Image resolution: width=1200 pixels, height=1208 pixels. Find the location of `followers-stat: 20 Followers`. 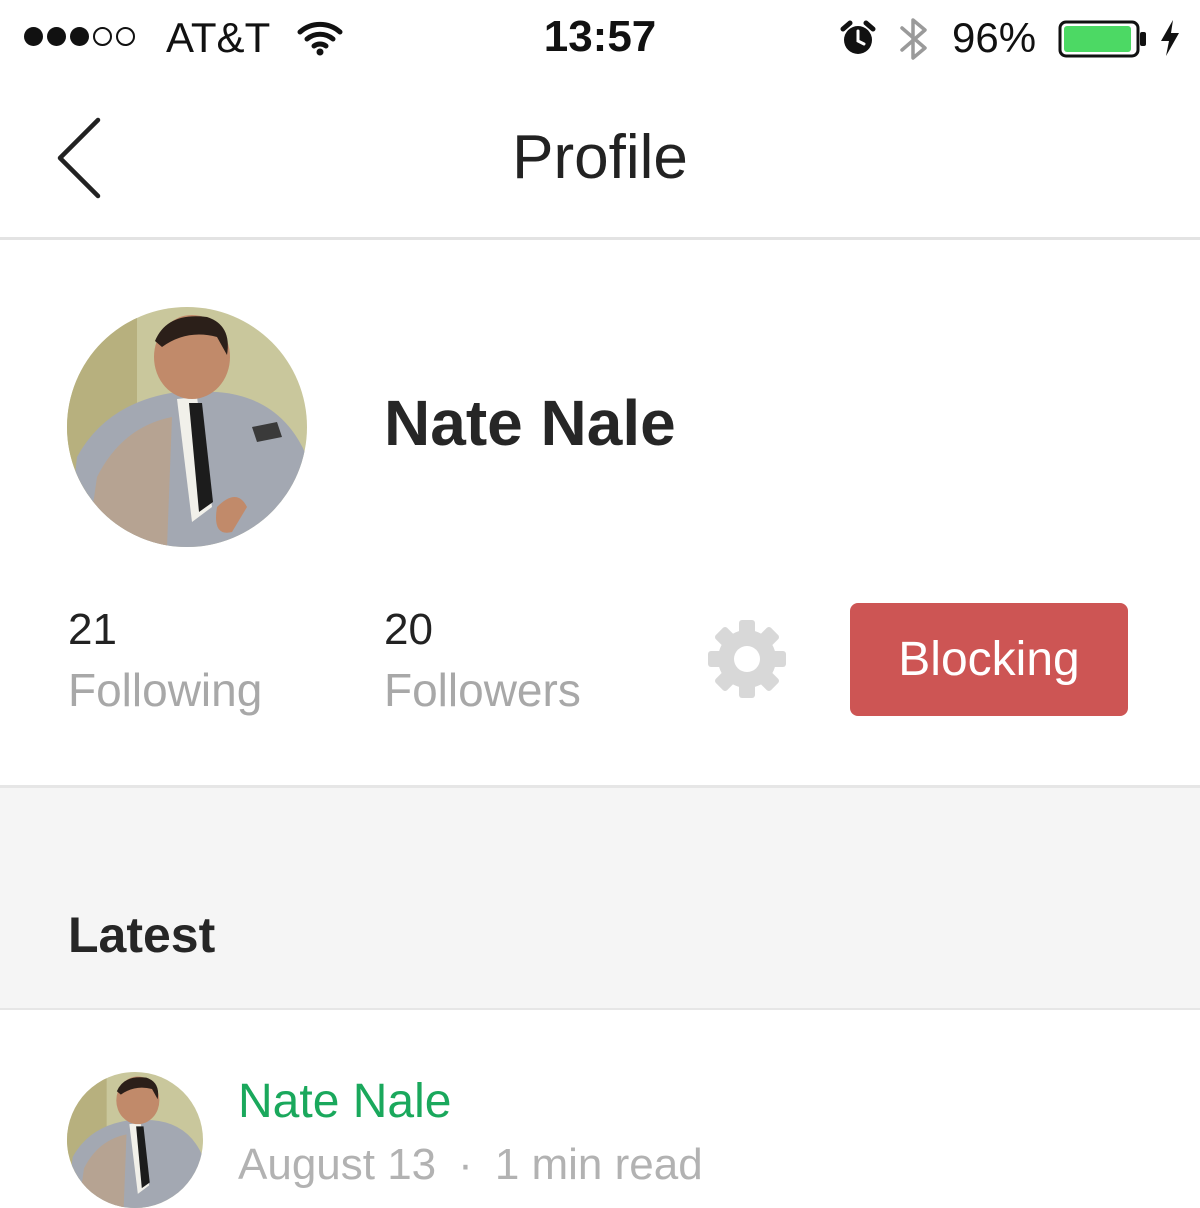

followers-stat: 20 Followers is located at coordinates (482, 660).